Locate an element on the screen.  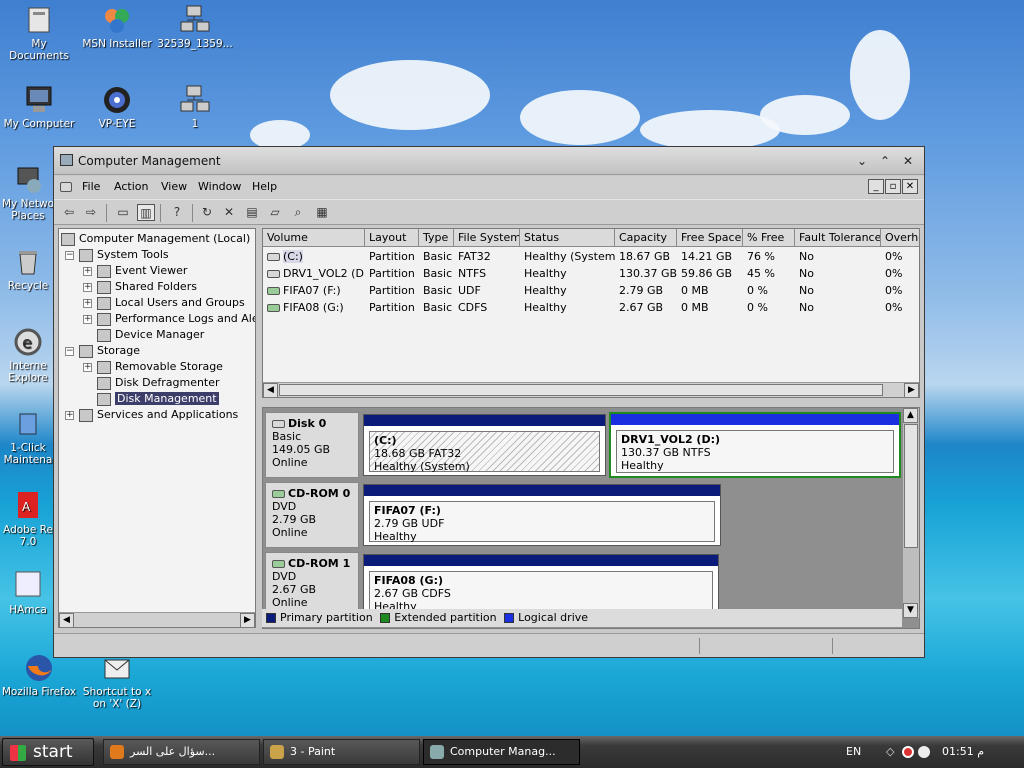
tree-horizontal-scrollbar: ◀ ▶ is located at coordinates (157, 619).